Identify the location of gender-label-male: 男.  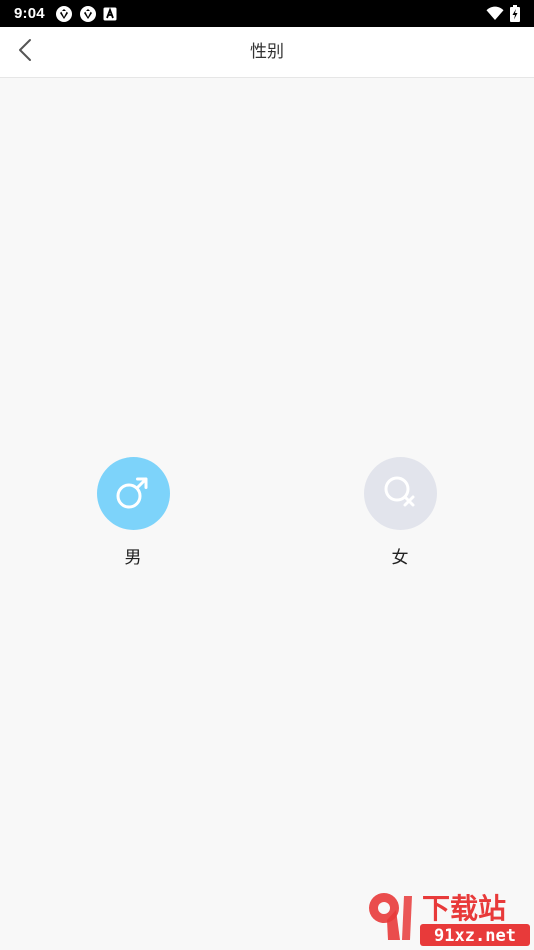
(133, 558).